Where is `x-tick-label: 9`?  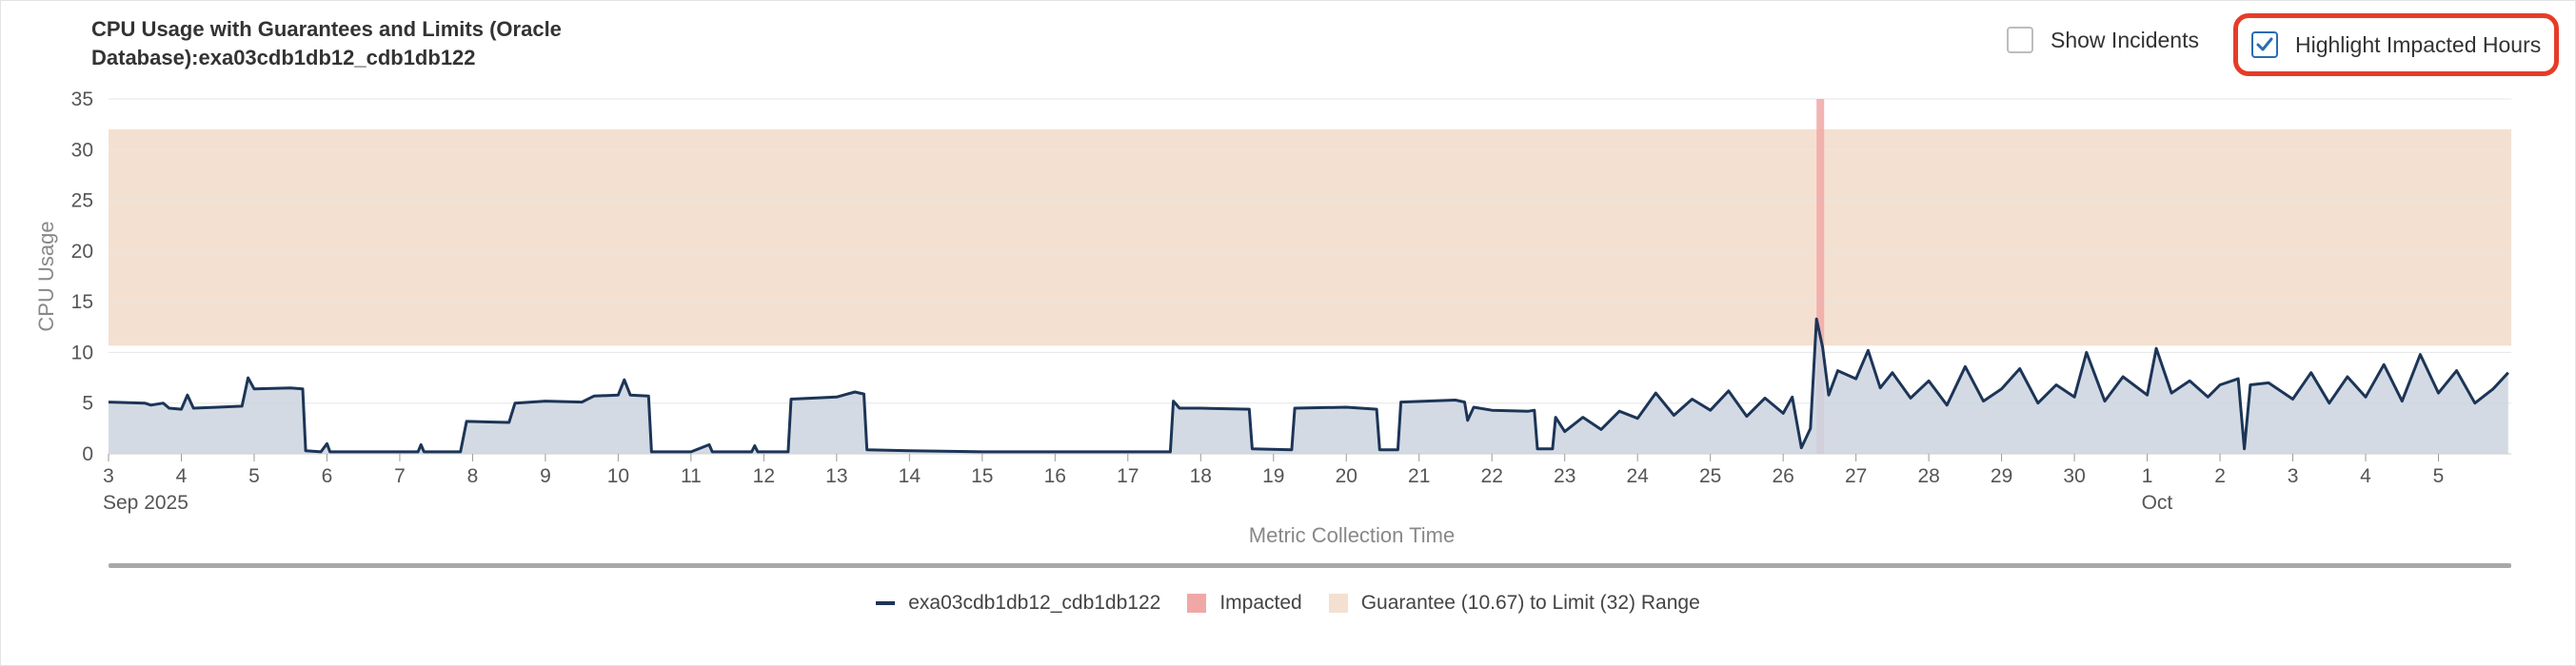
x-tick-label: 9 is located at coordinates (545, 476).